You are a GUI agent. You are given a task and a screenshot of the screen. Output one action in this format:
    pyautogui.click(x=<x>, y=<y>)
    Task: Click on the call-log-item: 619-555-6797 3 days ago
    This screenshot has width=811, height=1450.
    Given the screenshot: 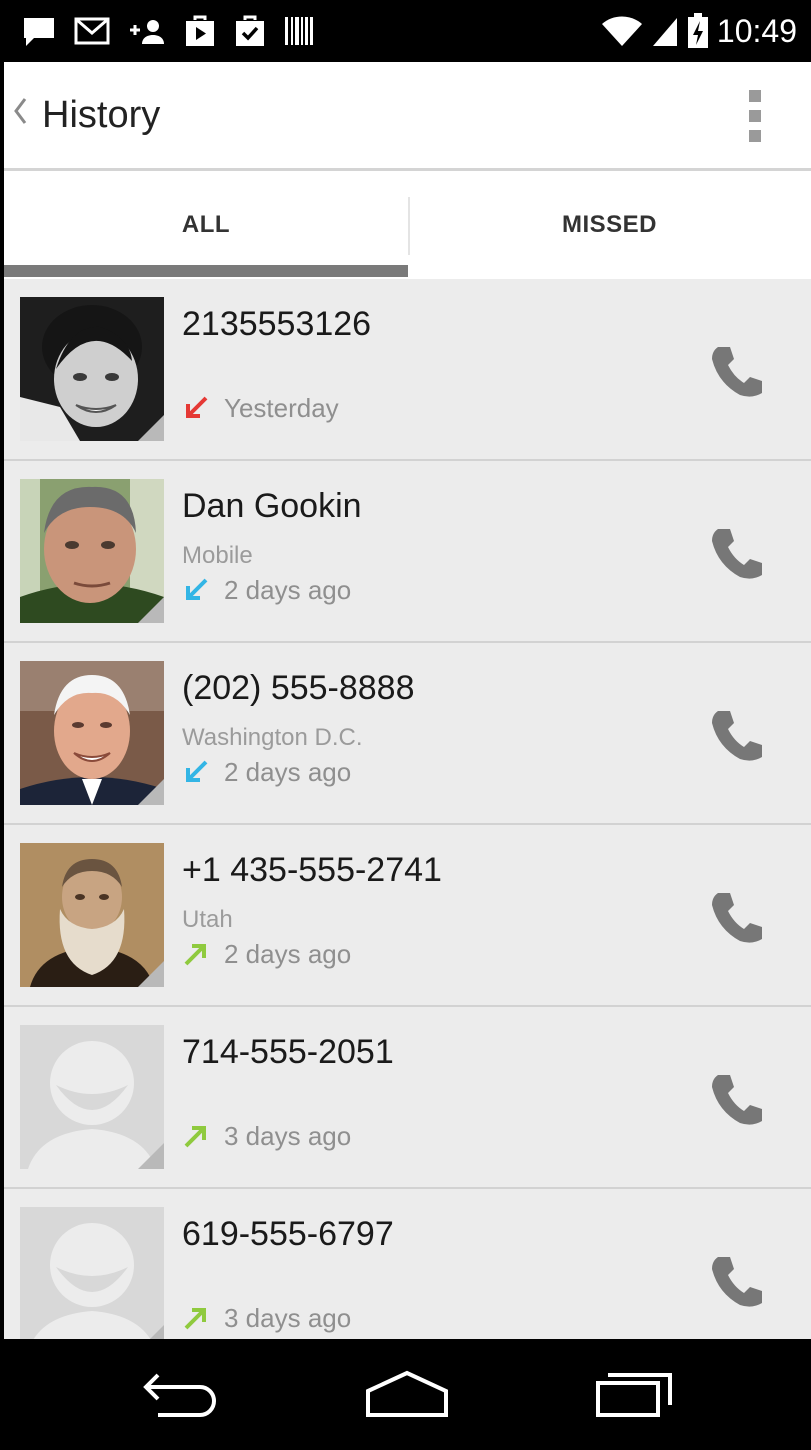 What is the action you would take?
    pyautogui.click(x=407, y=1264)
    